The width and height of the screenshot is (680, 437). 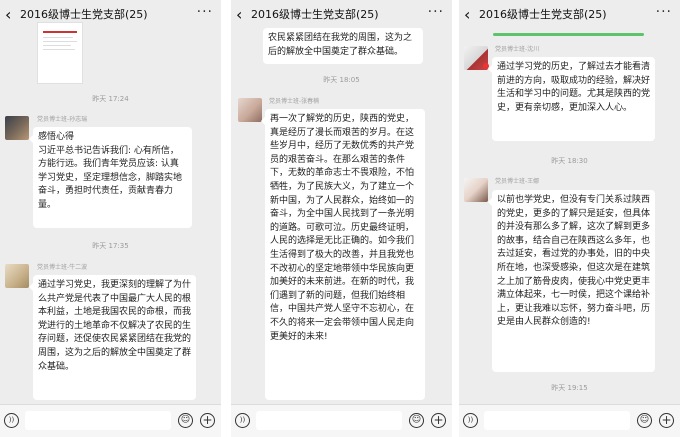 What do you see at coordinates (294, 101) in the screenshot?
I see `sender-name: 党员博士班-张春楠` at bounding box center [294, 101].